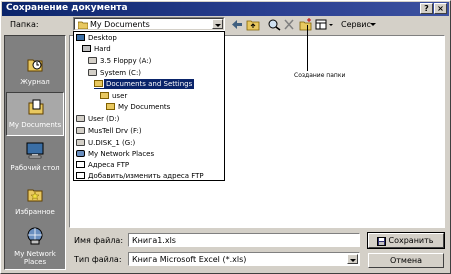 This screenshot has width=451, height=274. Describe the element at coordinates (116, 154) in the screenshot. I see `dropdown-item: My Network Places` at that location.